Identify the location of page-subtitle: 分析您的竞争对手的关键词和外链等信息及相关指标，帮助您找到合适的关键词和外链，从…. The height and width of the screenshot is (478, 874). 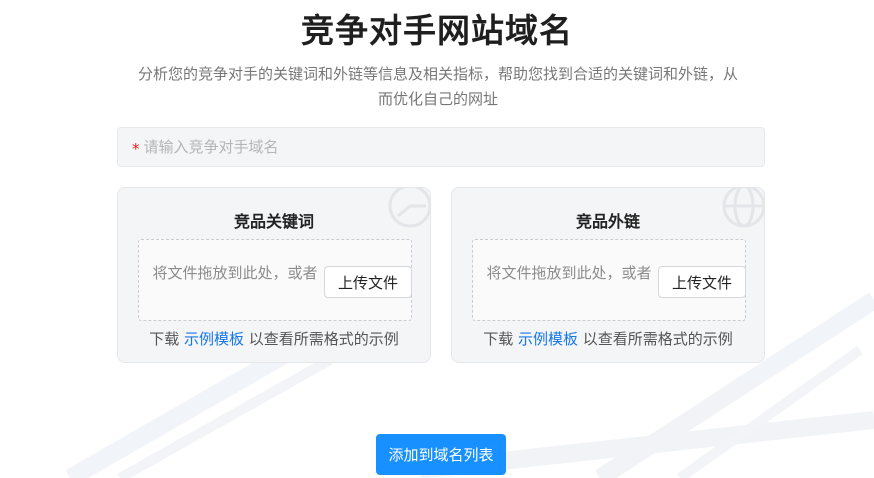
(438, 87).